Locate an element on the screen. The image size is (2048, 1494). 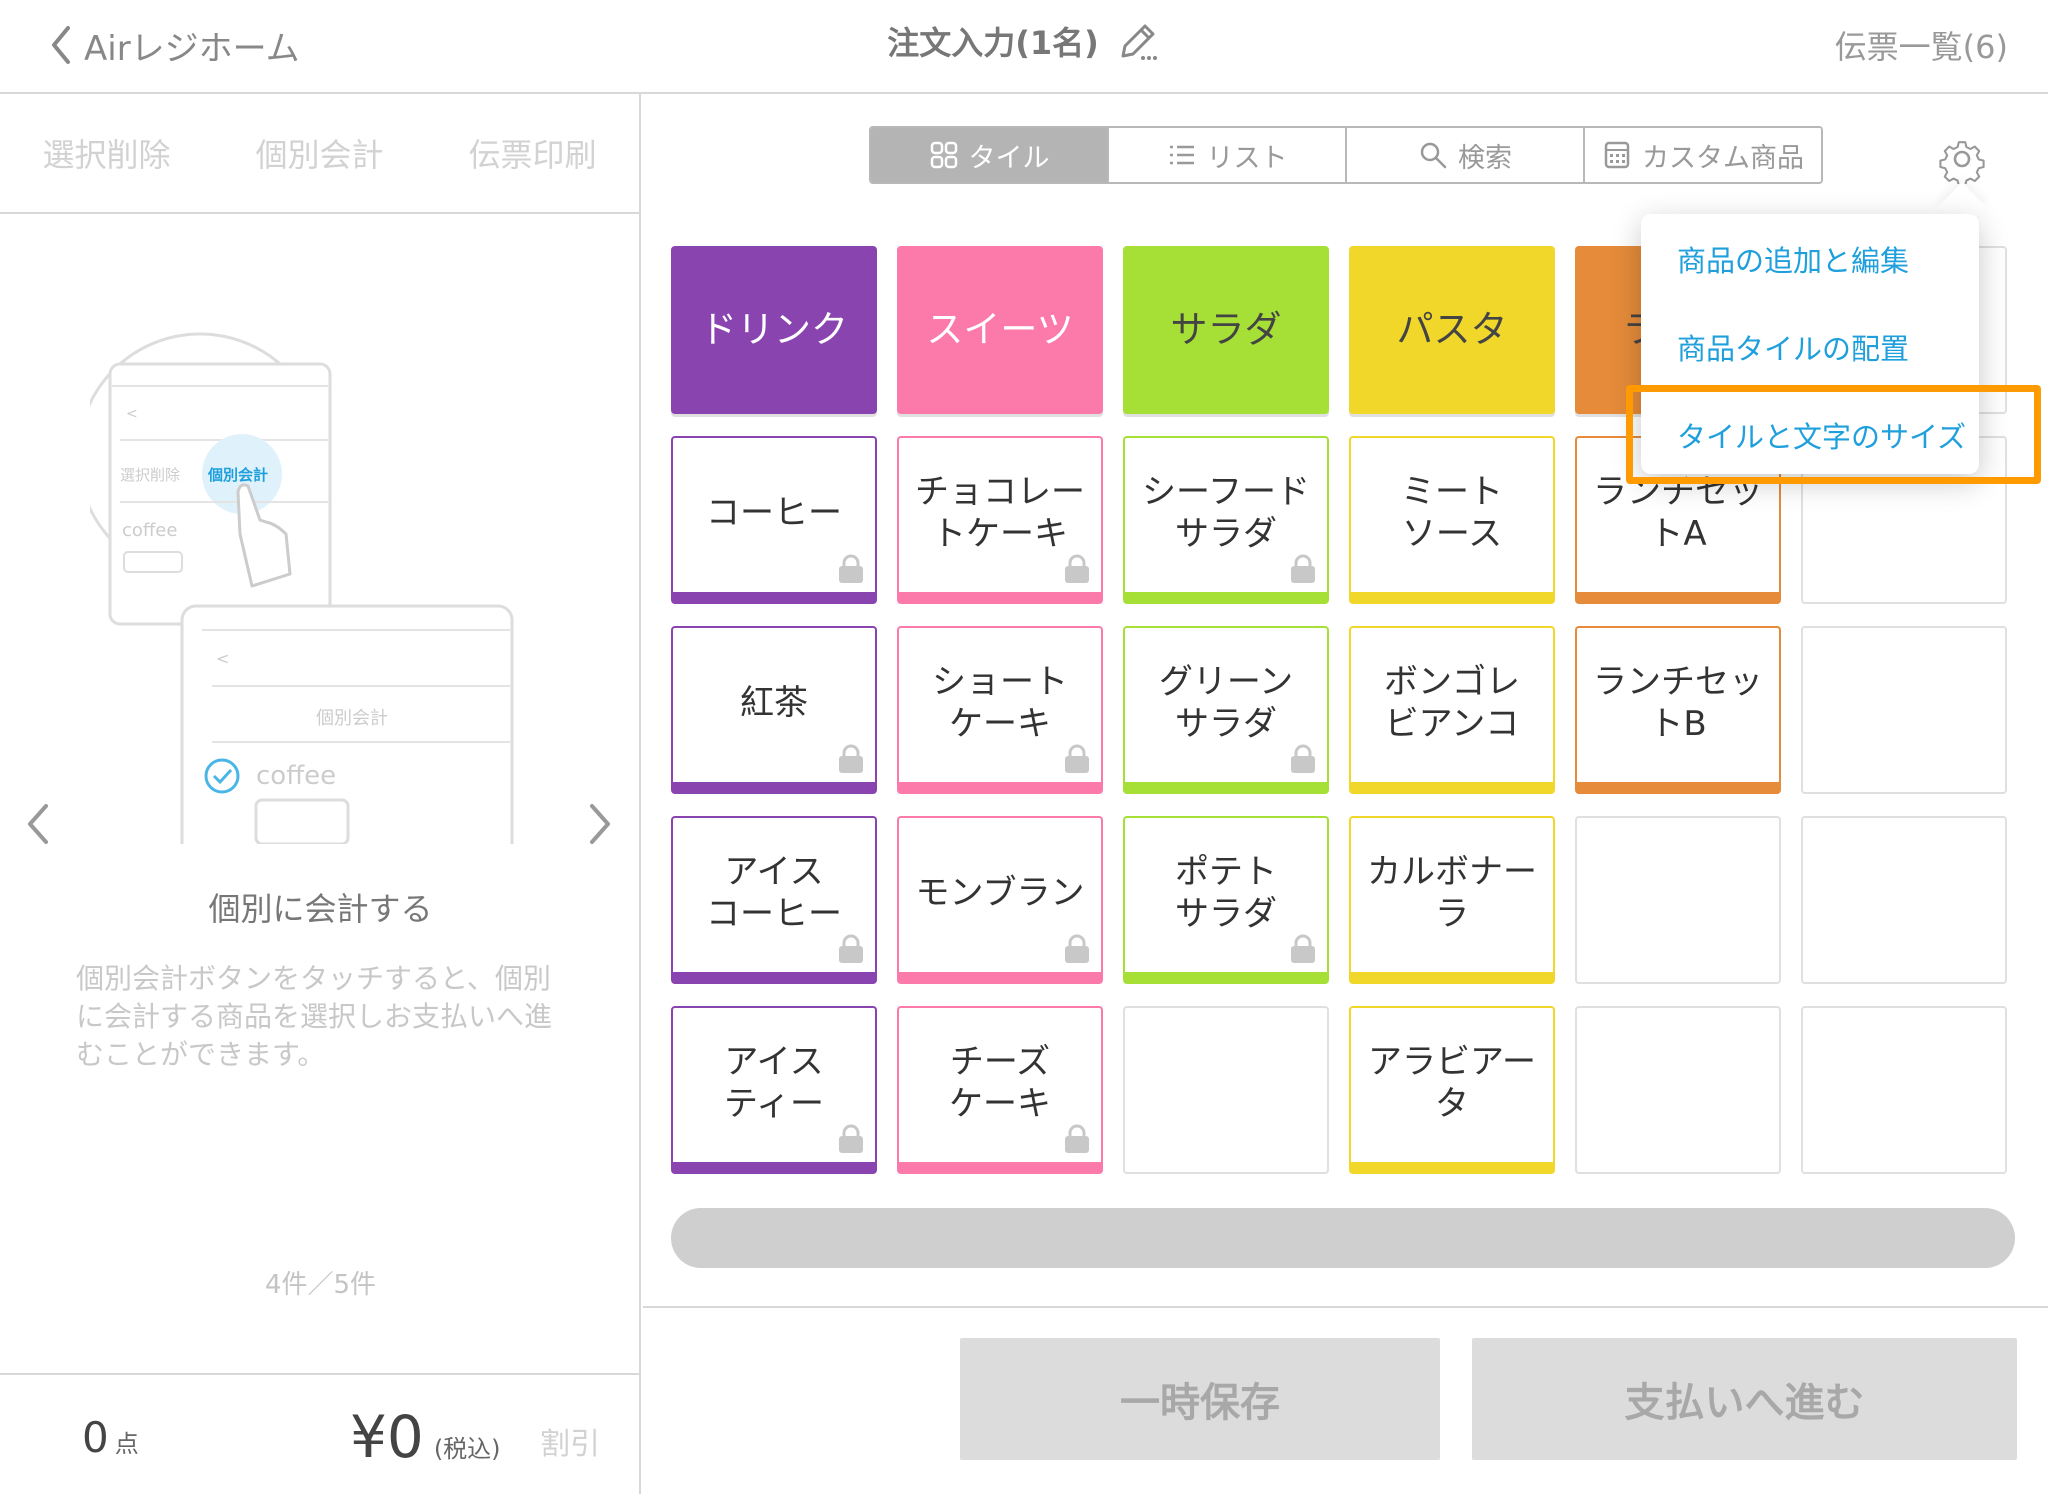
product-name-line: トA is located at coordinates (1678, 534).